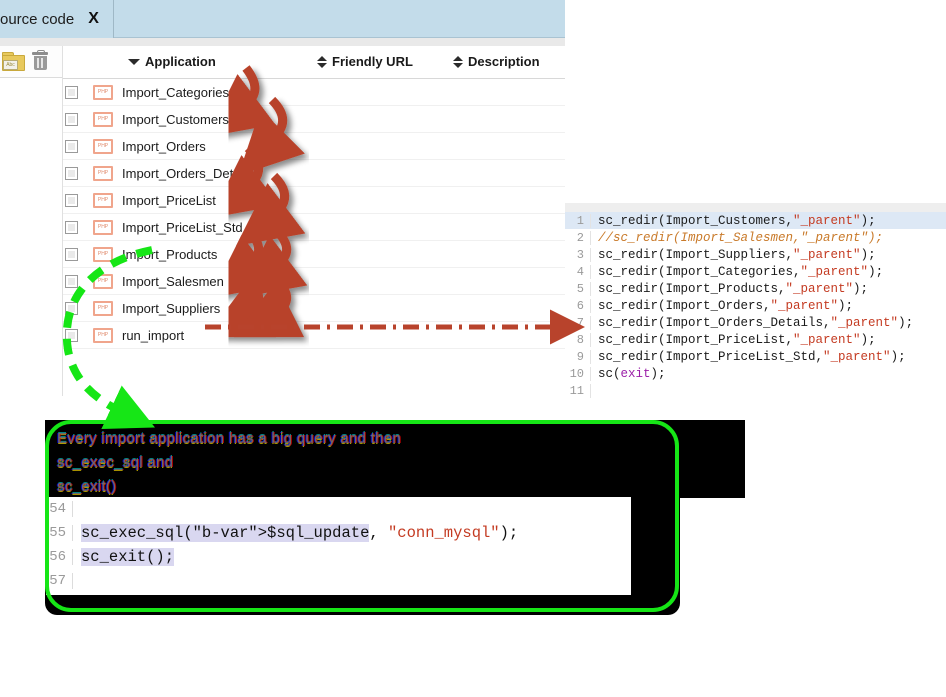  What do you see at coordinates (314, 281) in the screenshot?
I see `table-row: PHP Import_Salesmen` at bounding box center [314, 281].